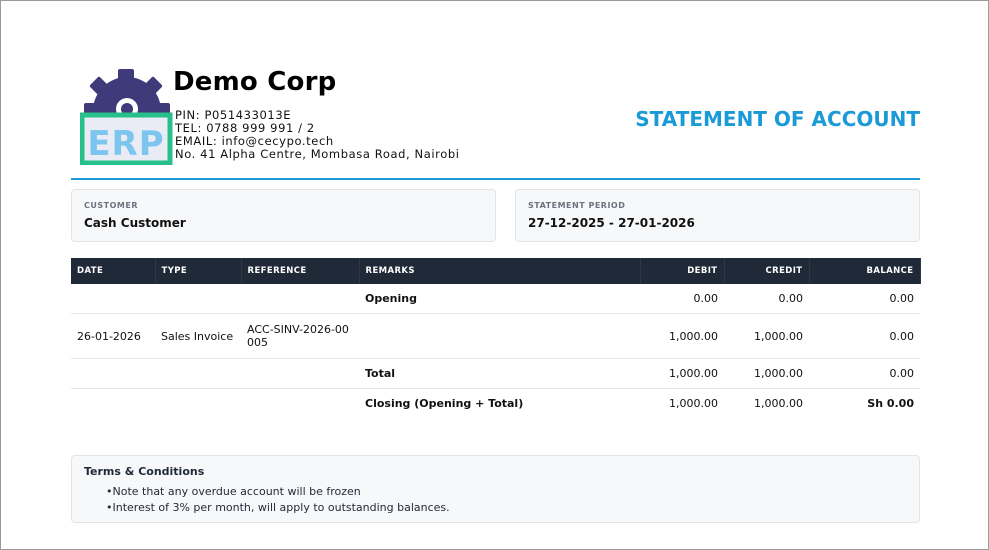 Image resolution: width=989 pixels, height=550 pixels. I want to click on statement-period-value: 27-12-2025 - 27-01-2026, so click(611, 223).